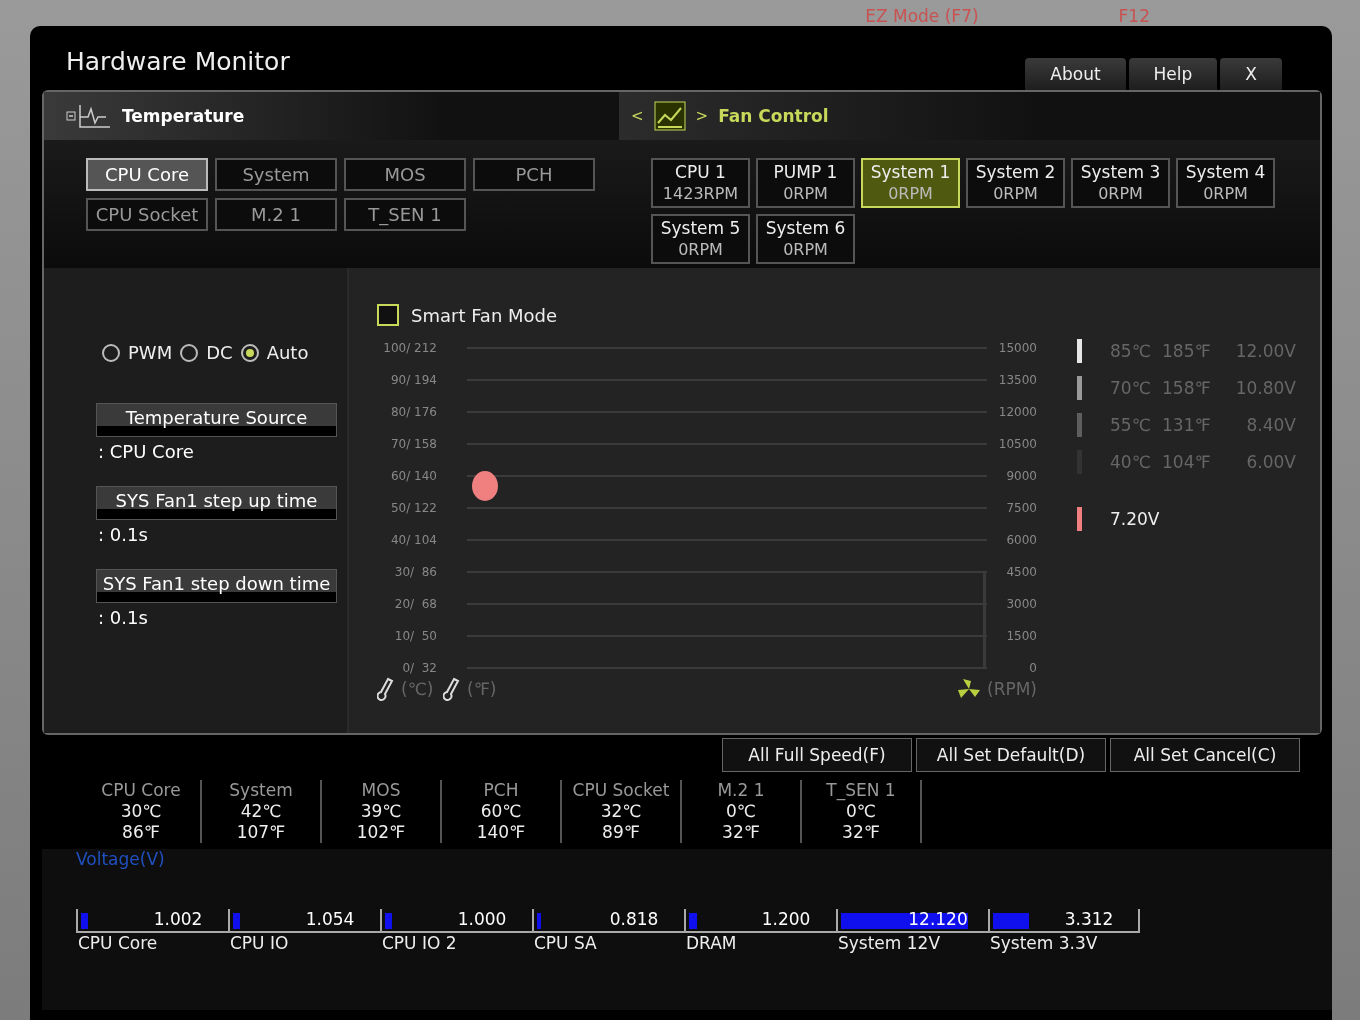  I want to click on axis-label: 15000, so click(1017, 348).